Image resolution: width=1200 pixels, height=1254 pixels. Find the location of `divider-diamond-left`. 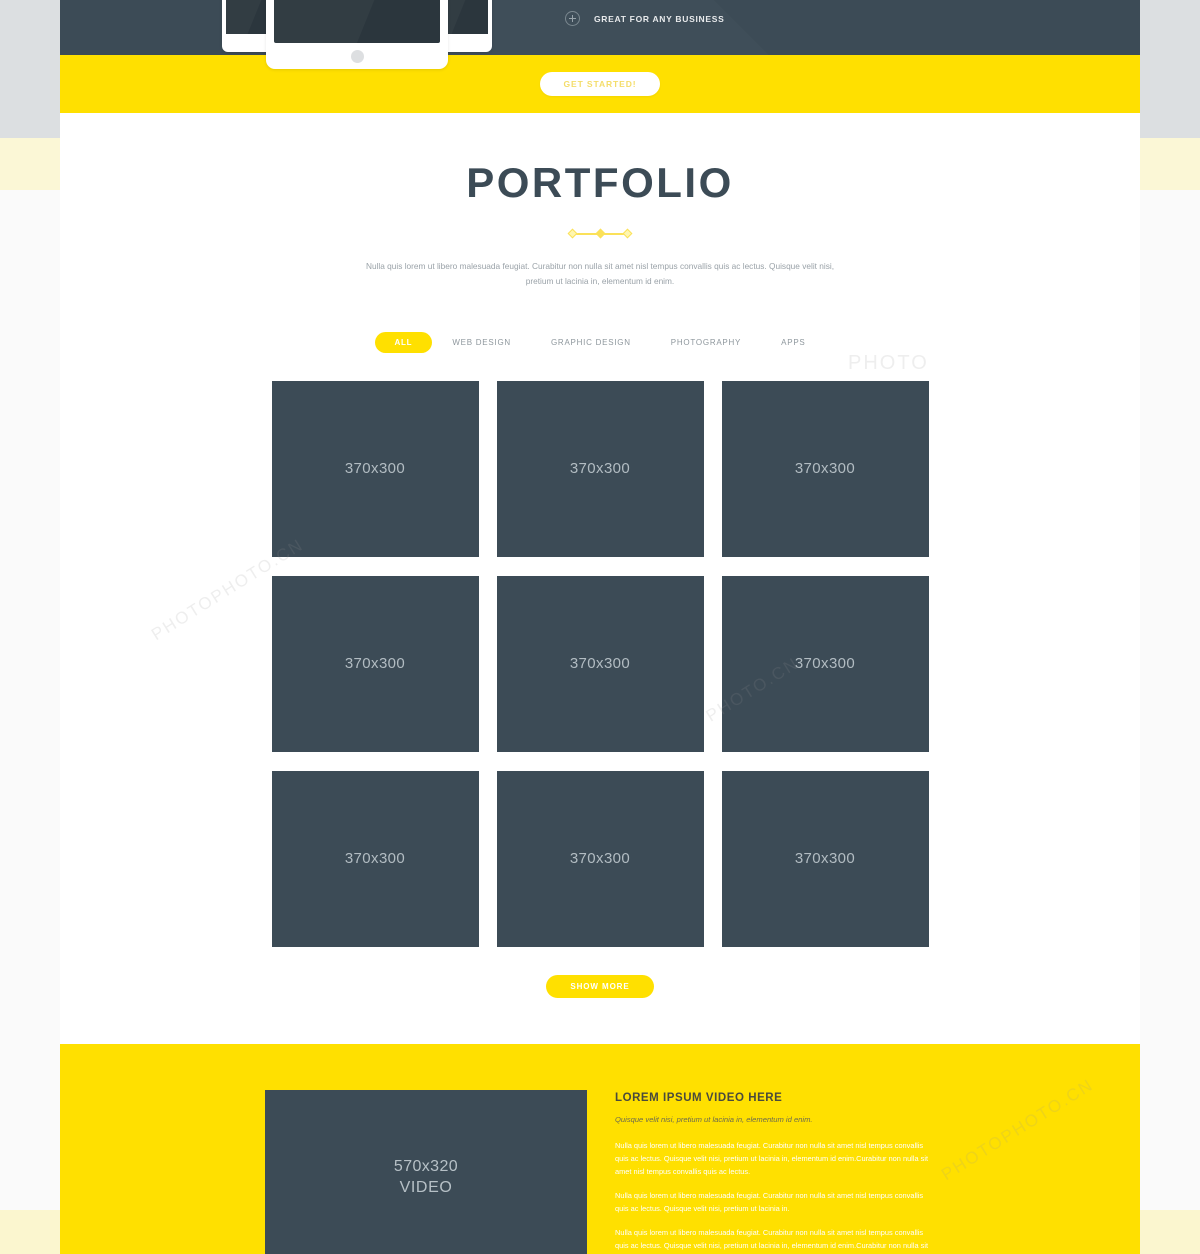

divider-diamond-left is located at coordinates (572, 233).